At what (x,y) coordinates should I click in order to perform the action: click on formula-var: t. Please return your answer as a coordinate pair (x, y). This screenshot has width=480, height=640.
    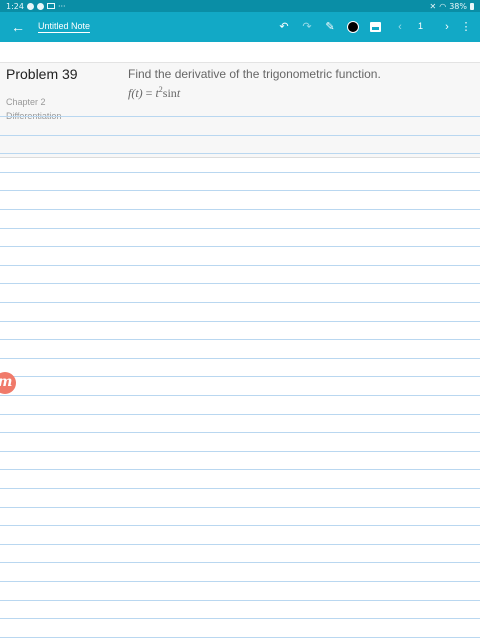
    Looking at the image, I should click on (178, 93).